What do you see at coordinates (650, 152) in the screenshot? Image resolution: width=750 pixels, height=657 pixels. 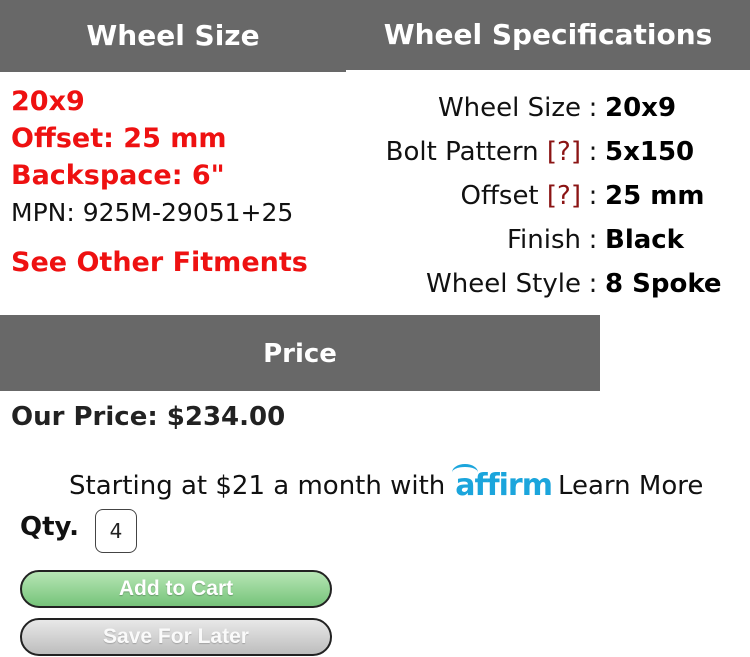 I see `spec-value: 5x150` at bounding box center [650, 152].